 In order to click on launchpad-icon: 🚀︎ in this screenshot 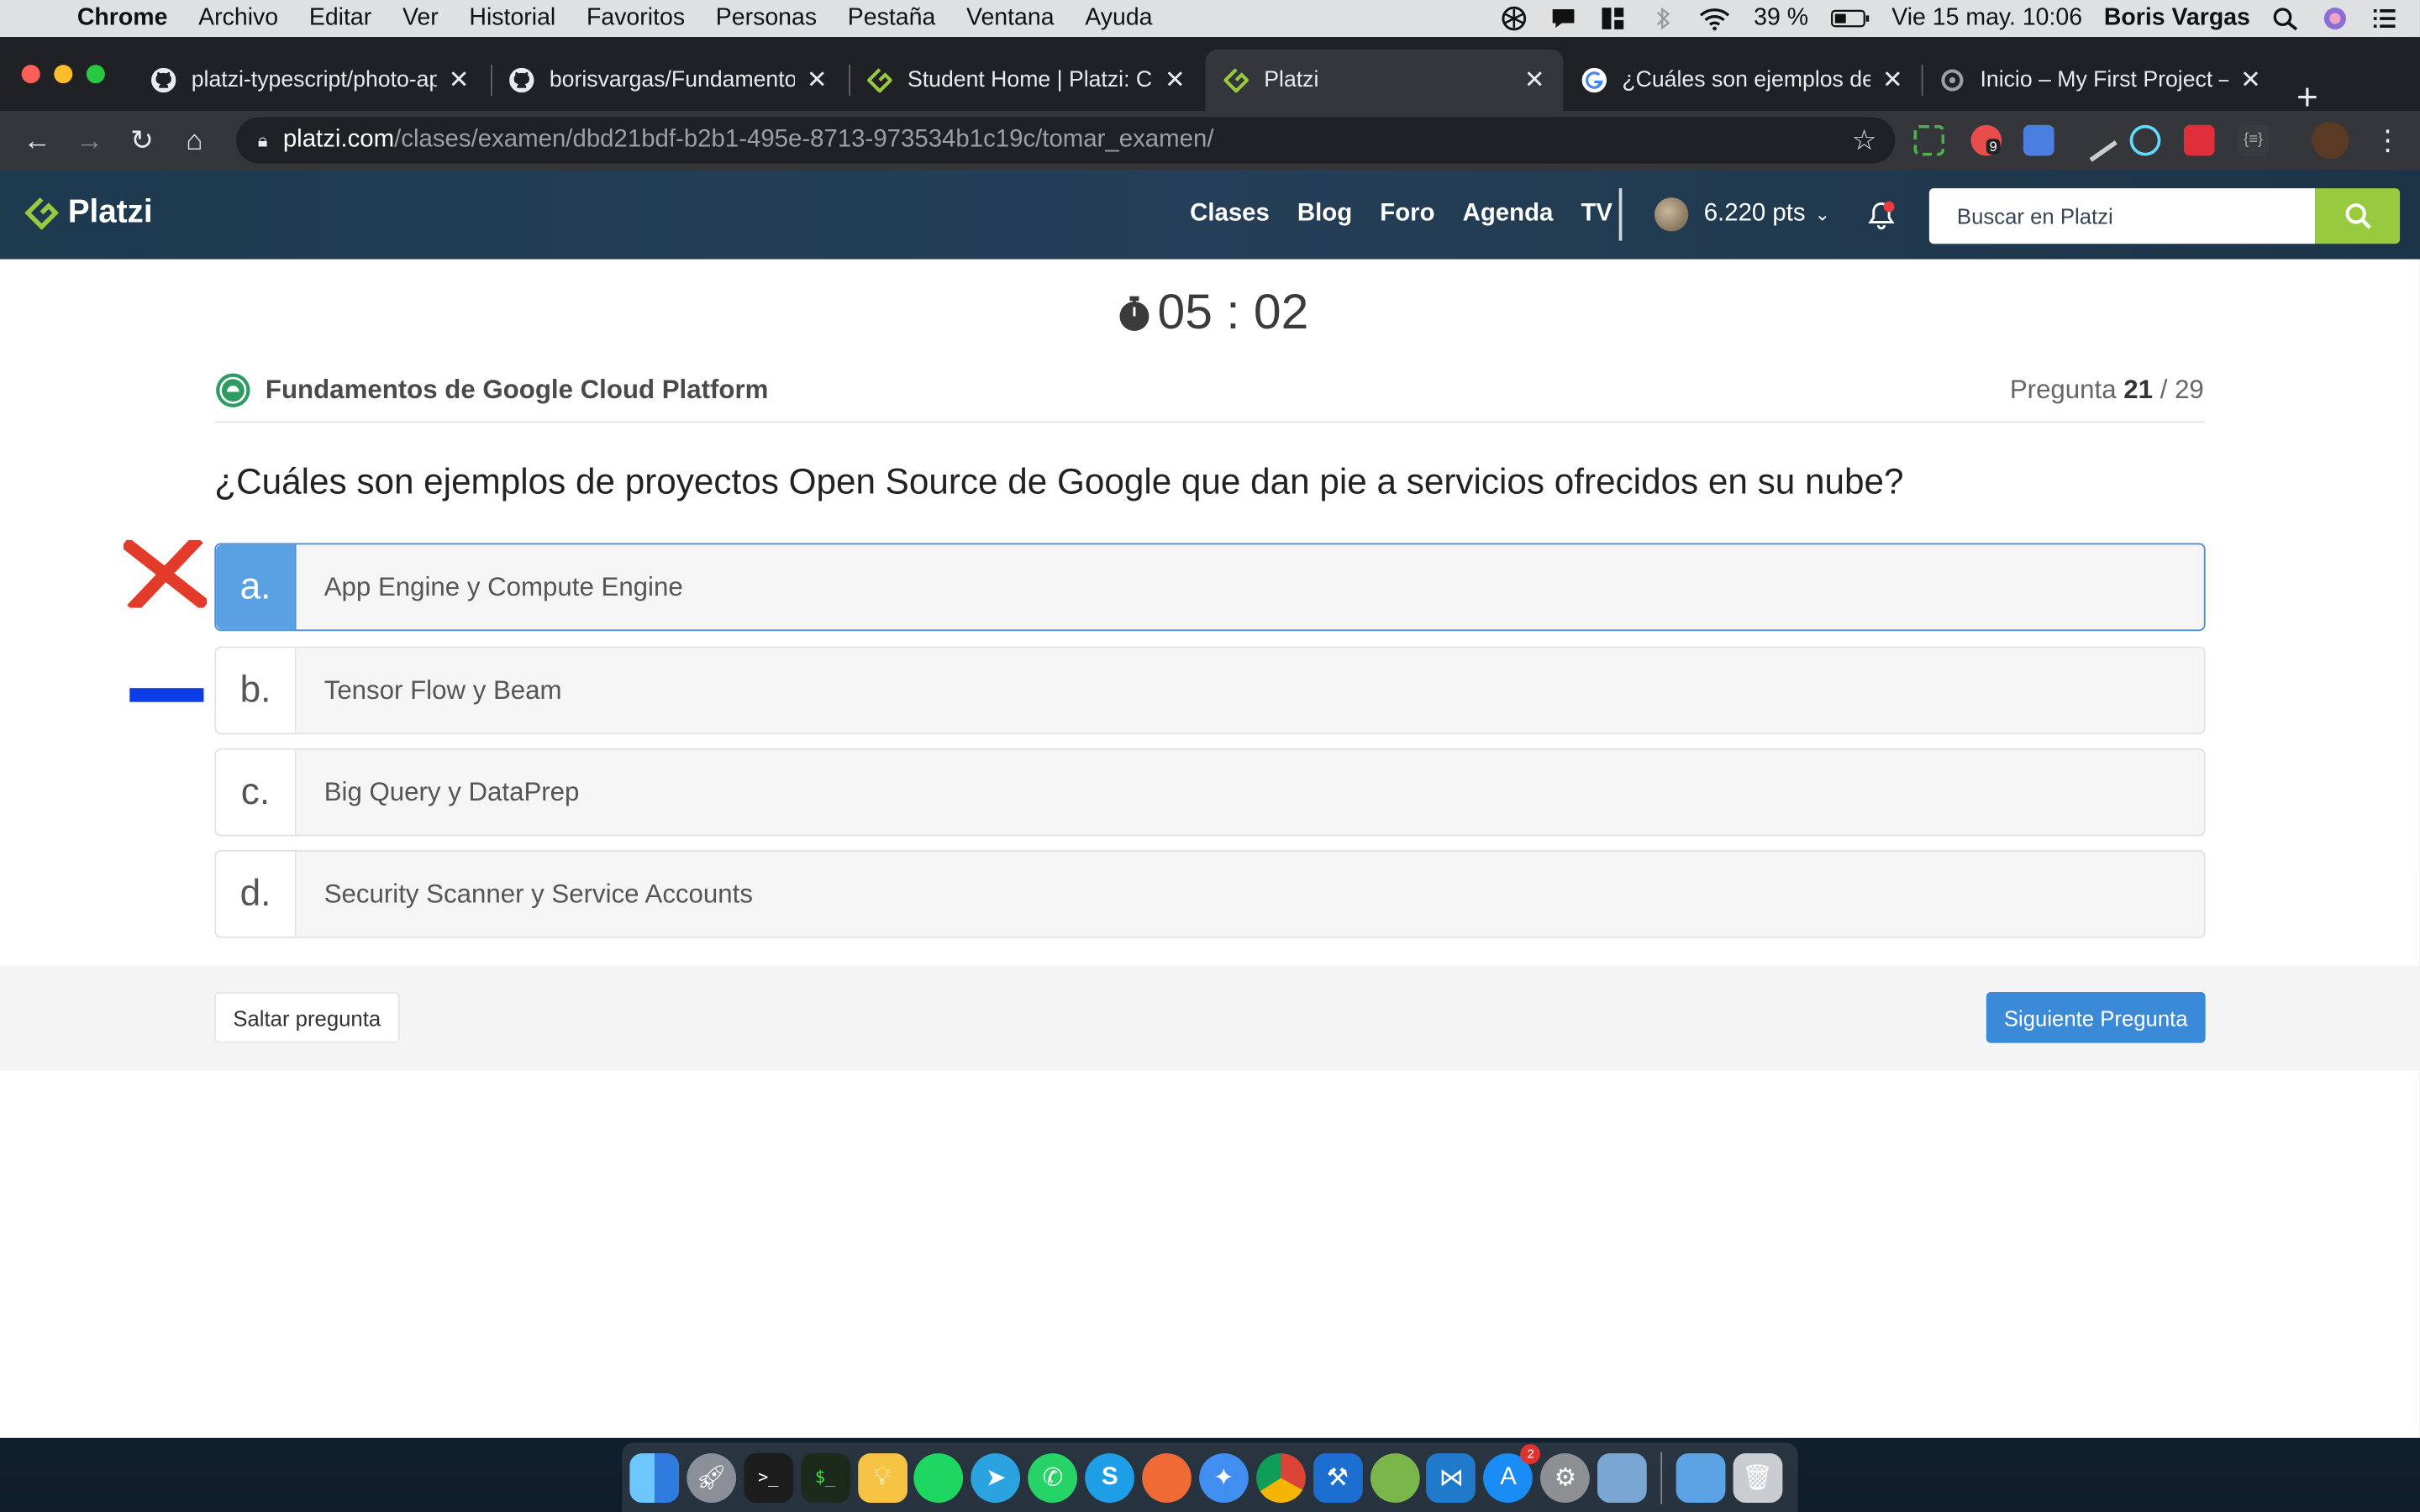, I will do `click(711, 1477)`.